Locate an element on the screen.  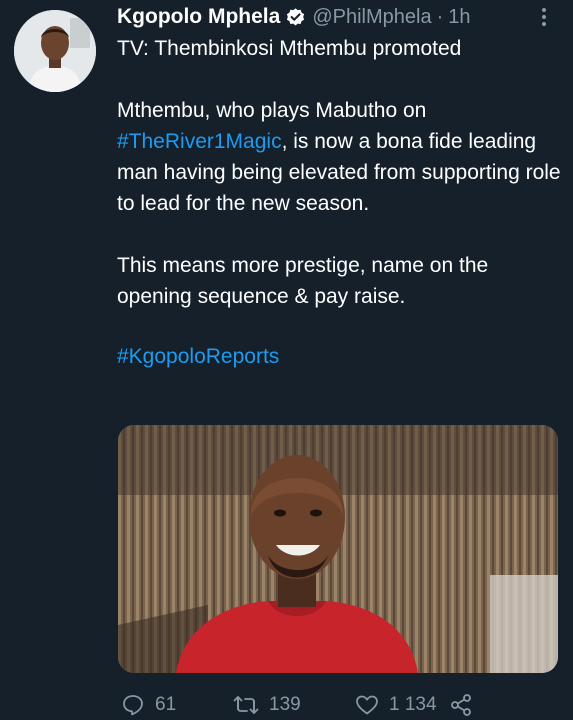
heart-icon is located at coordinates (367, 705).